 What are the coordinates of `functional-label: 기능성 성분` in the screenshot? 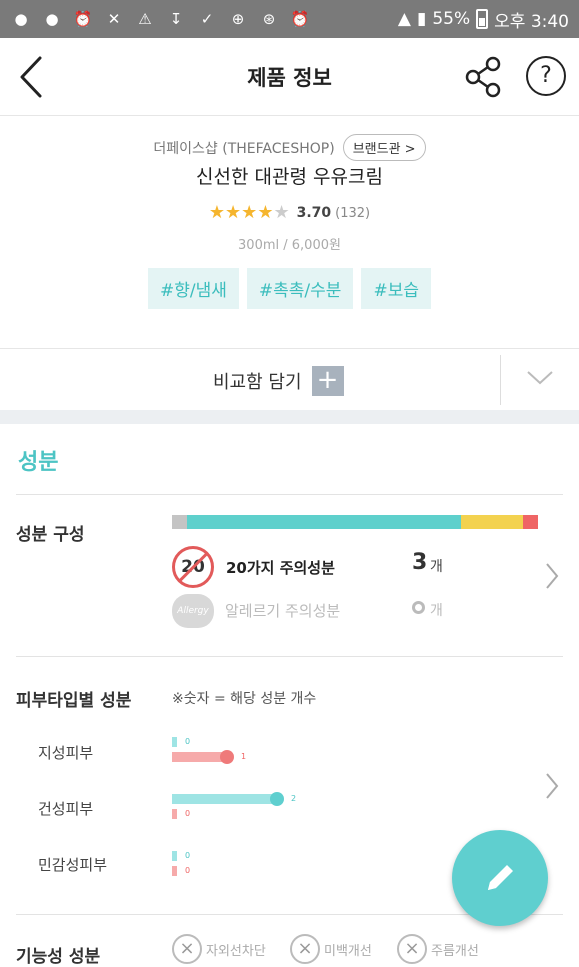 It's located at (58, 957).